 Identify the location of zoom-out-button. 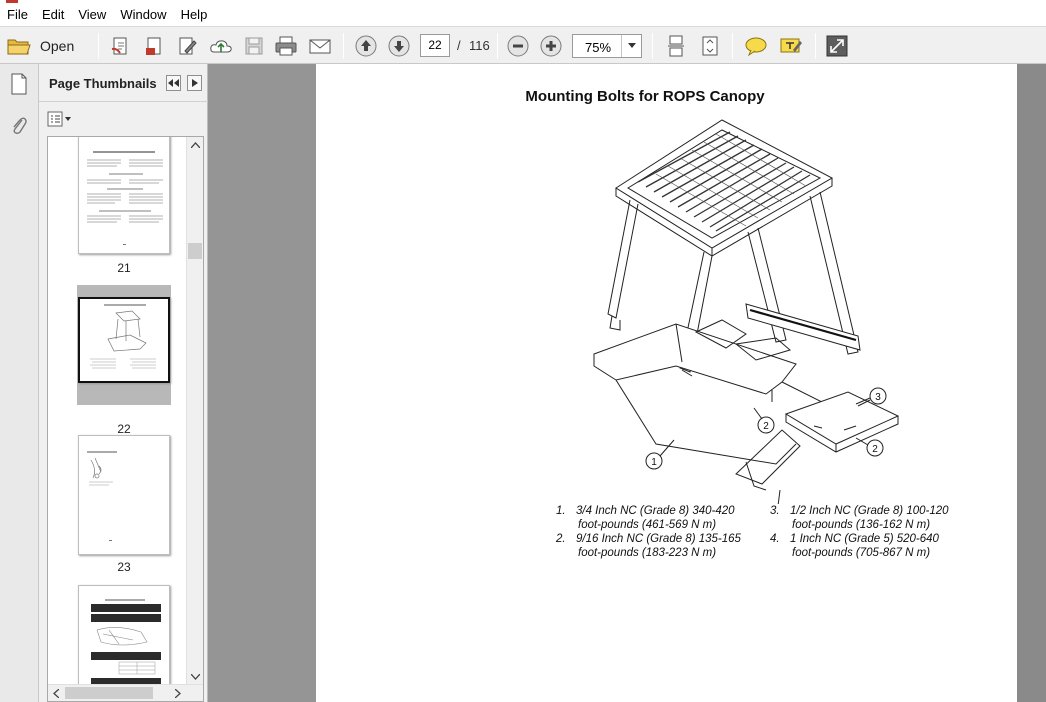
(518, 46).